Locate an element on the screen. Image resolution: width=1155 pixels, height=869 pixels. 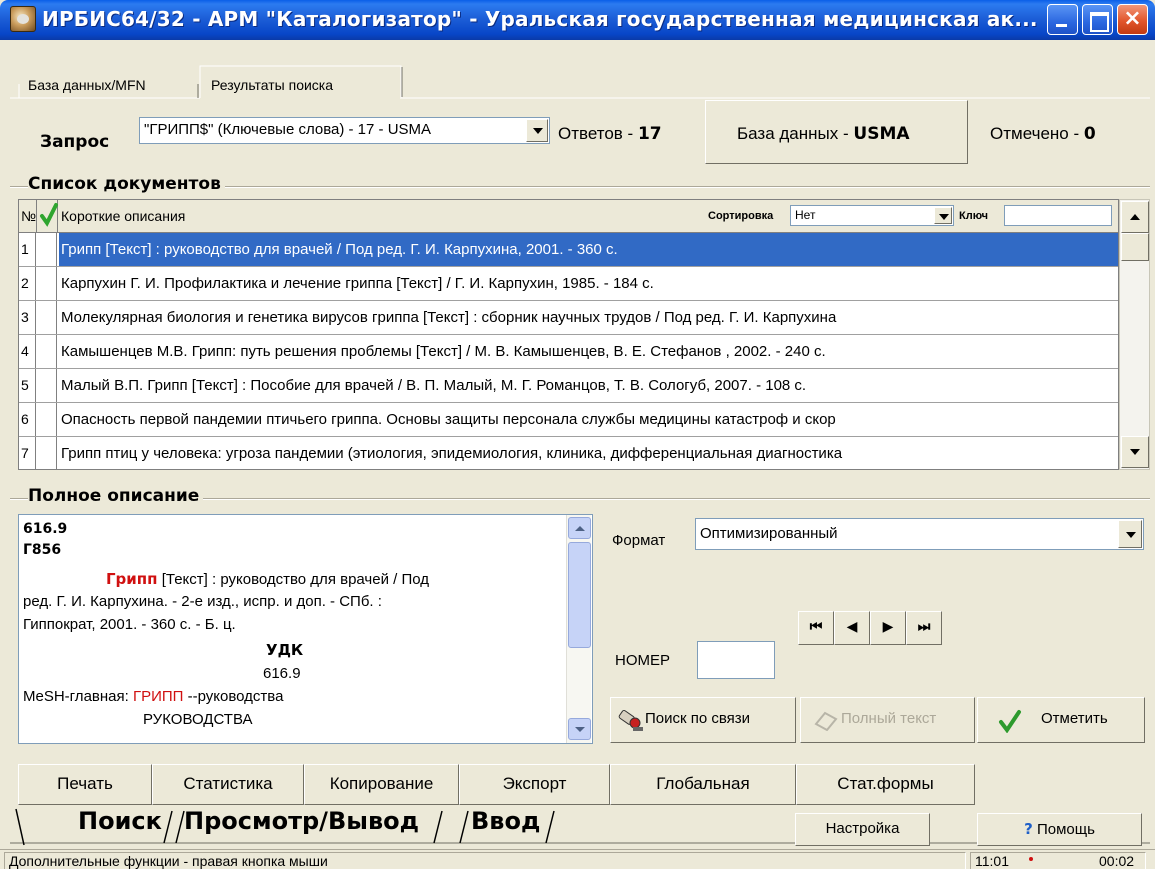
full-desc-title: Полное описание is located at coordinates (116, 496).